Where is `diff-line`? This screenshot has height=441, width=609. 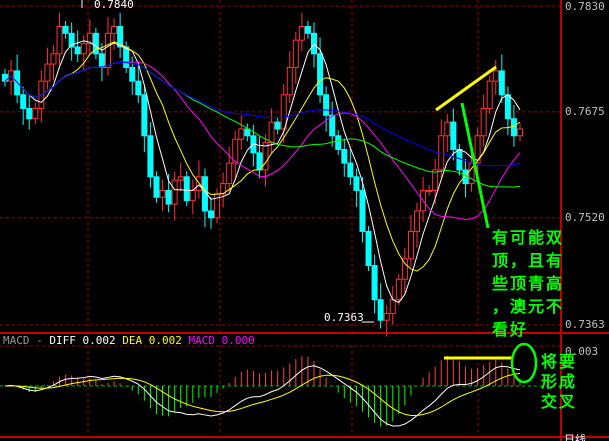 diff-line is located at coordinates (262, 396).